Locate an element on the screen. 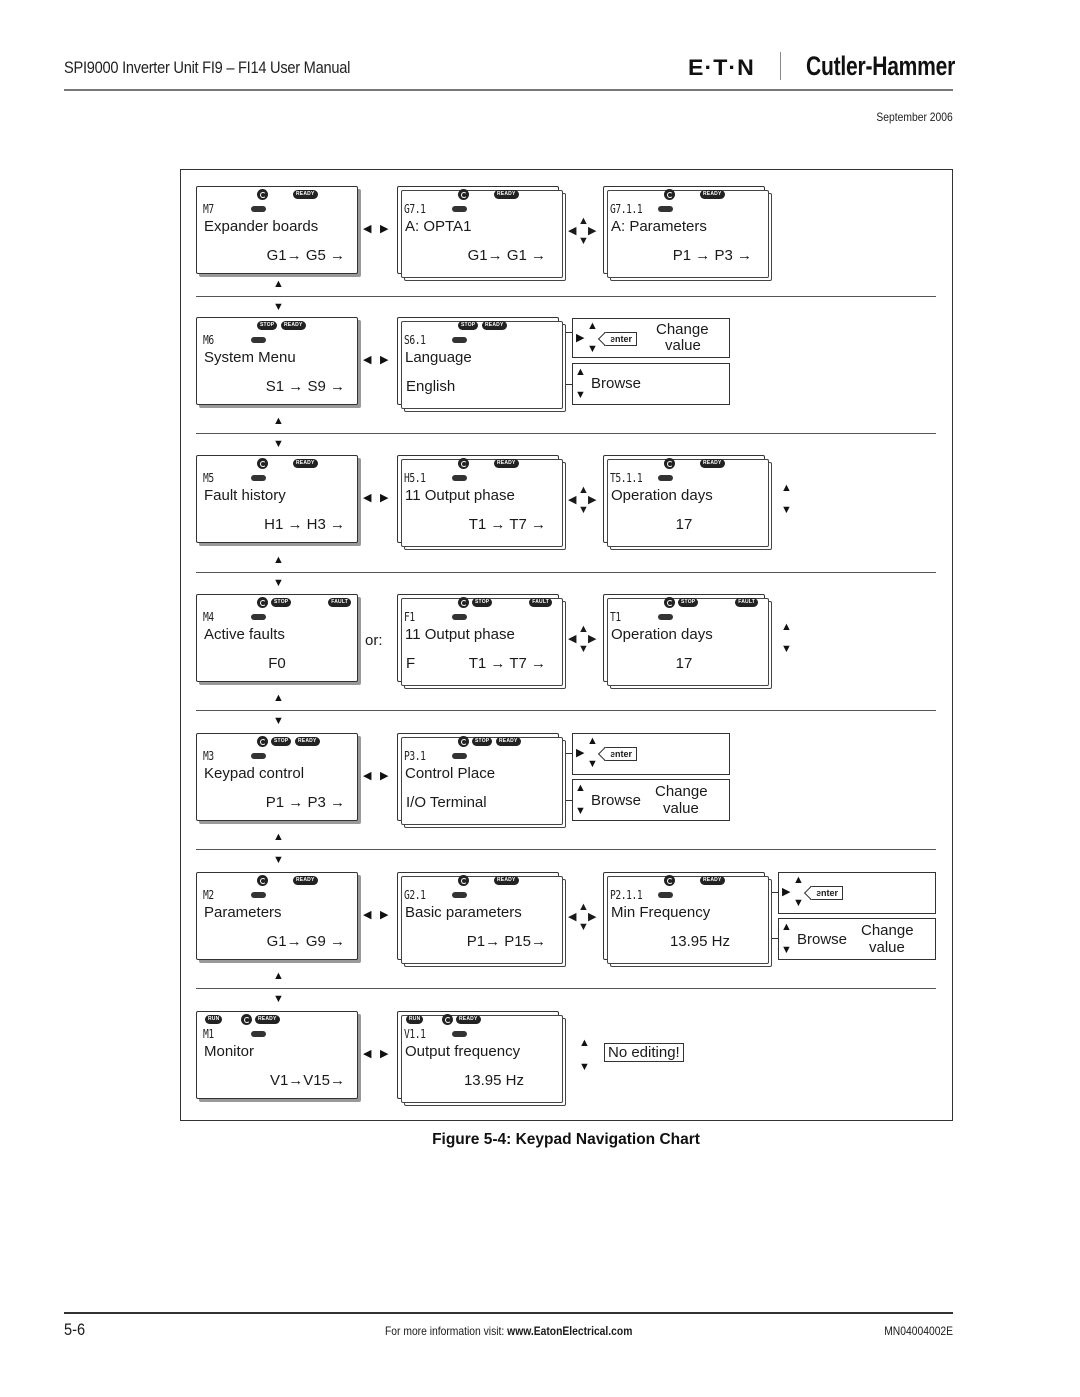 The image size is (1080, 1397). submenu-display: READY G2.1 Basic parameters P1→ P15→ is located at coordinates (481, 919).